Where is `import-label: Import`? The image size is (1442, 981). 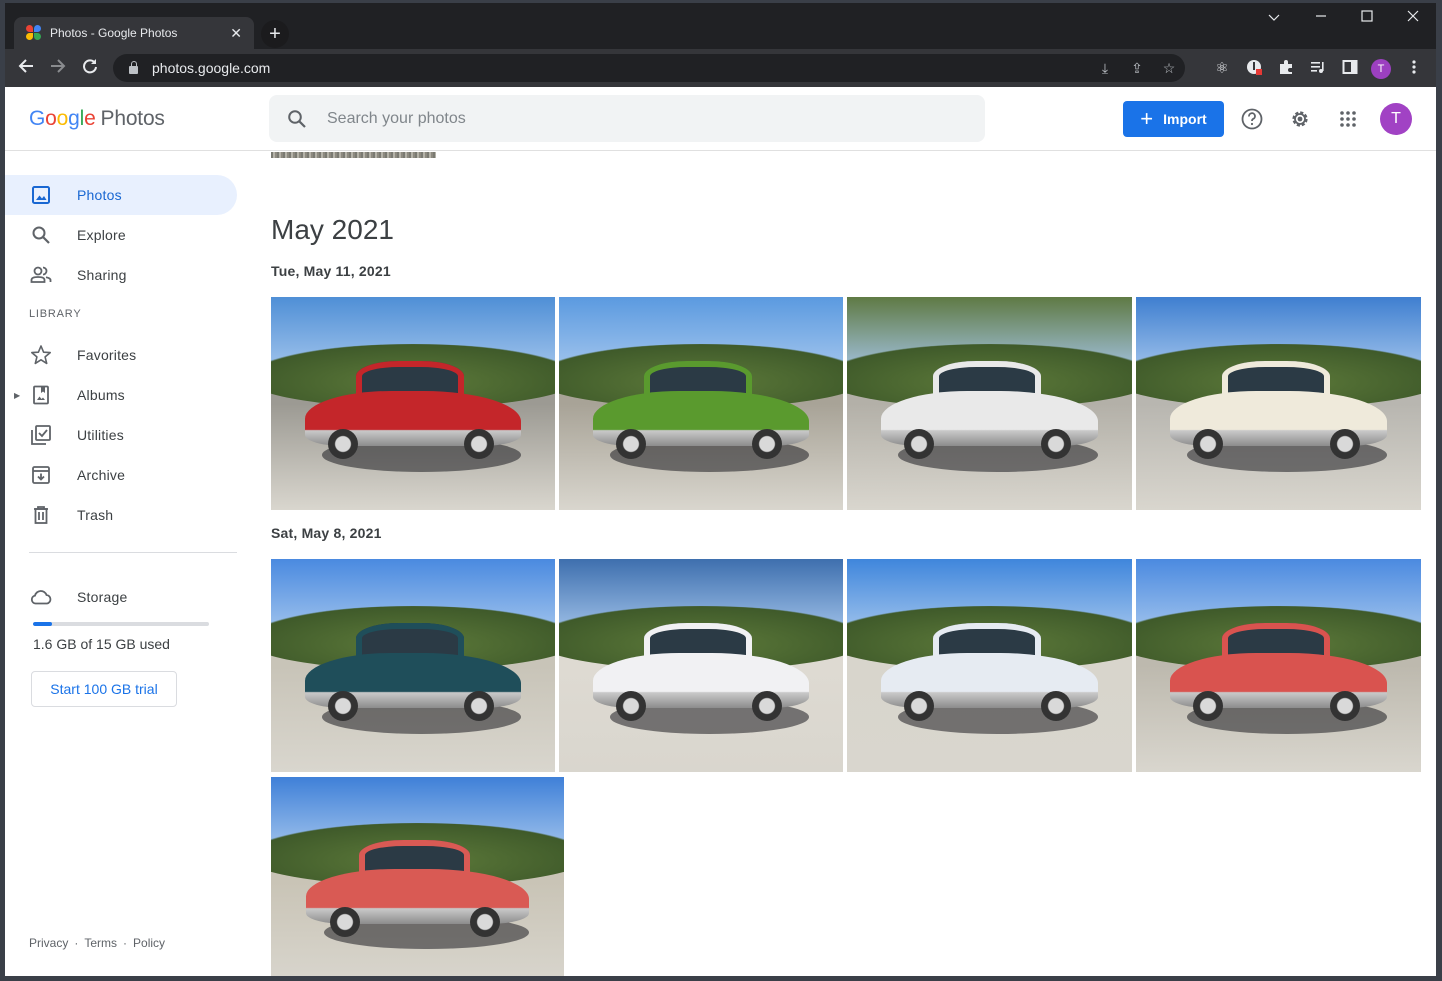 import-label: Import is located at coordinates (1185, 119).